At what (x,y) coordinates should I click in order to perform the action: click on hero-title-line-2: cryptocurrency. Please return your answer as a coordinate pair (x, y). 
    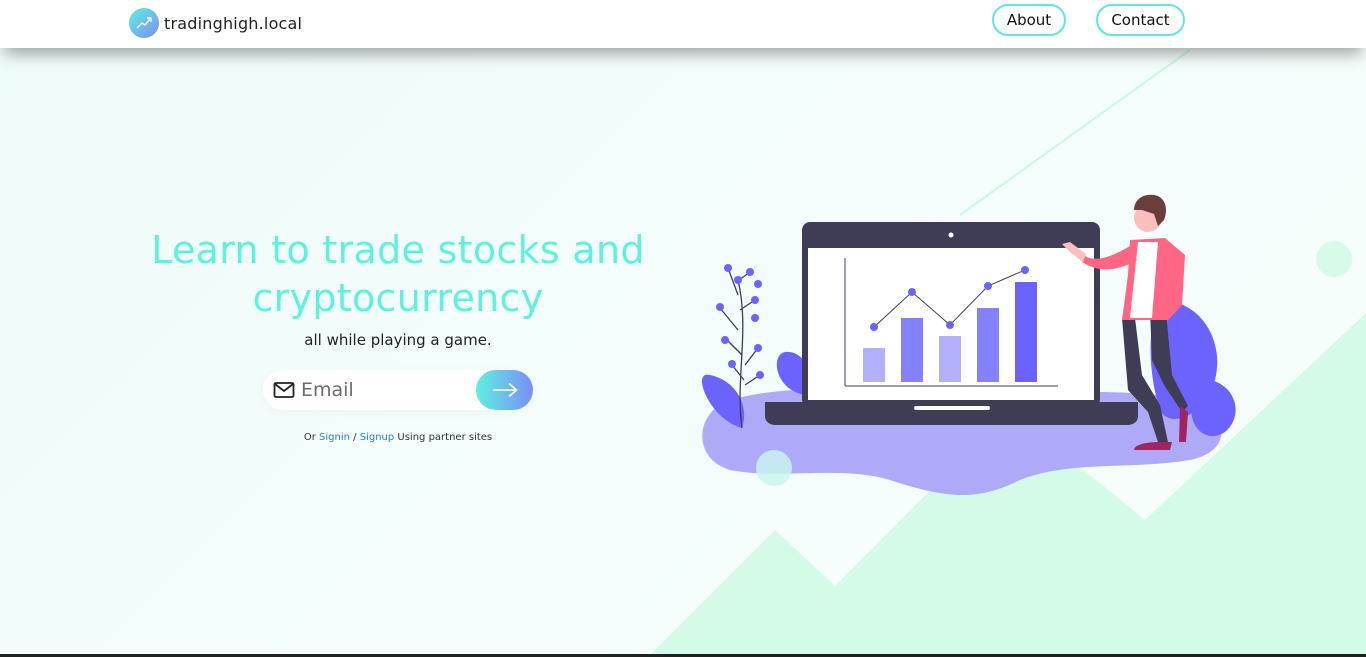
    Looking at the image, I should click on (398, 298).